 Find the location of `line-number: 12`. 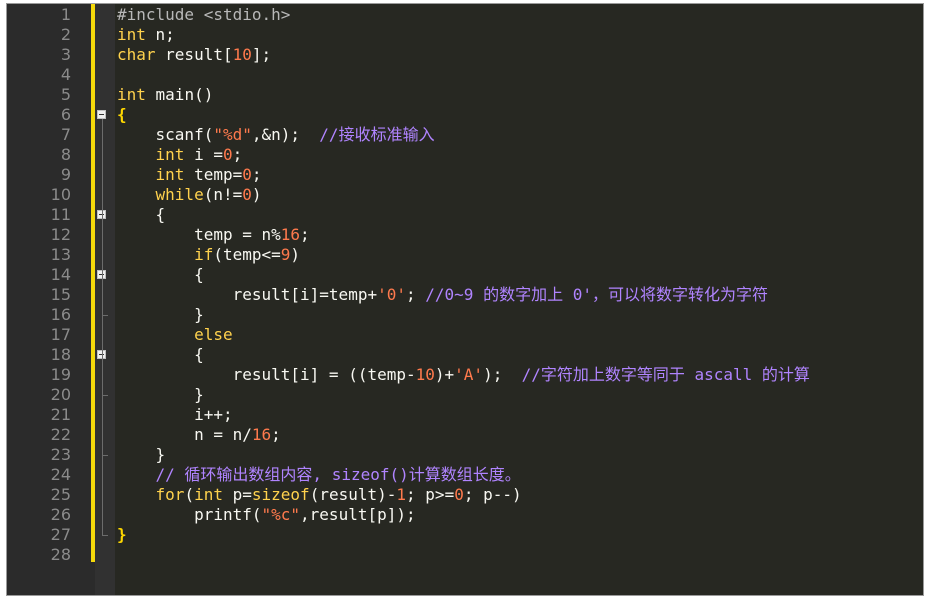

line-number: 12 is located at coordinates (60, 234).